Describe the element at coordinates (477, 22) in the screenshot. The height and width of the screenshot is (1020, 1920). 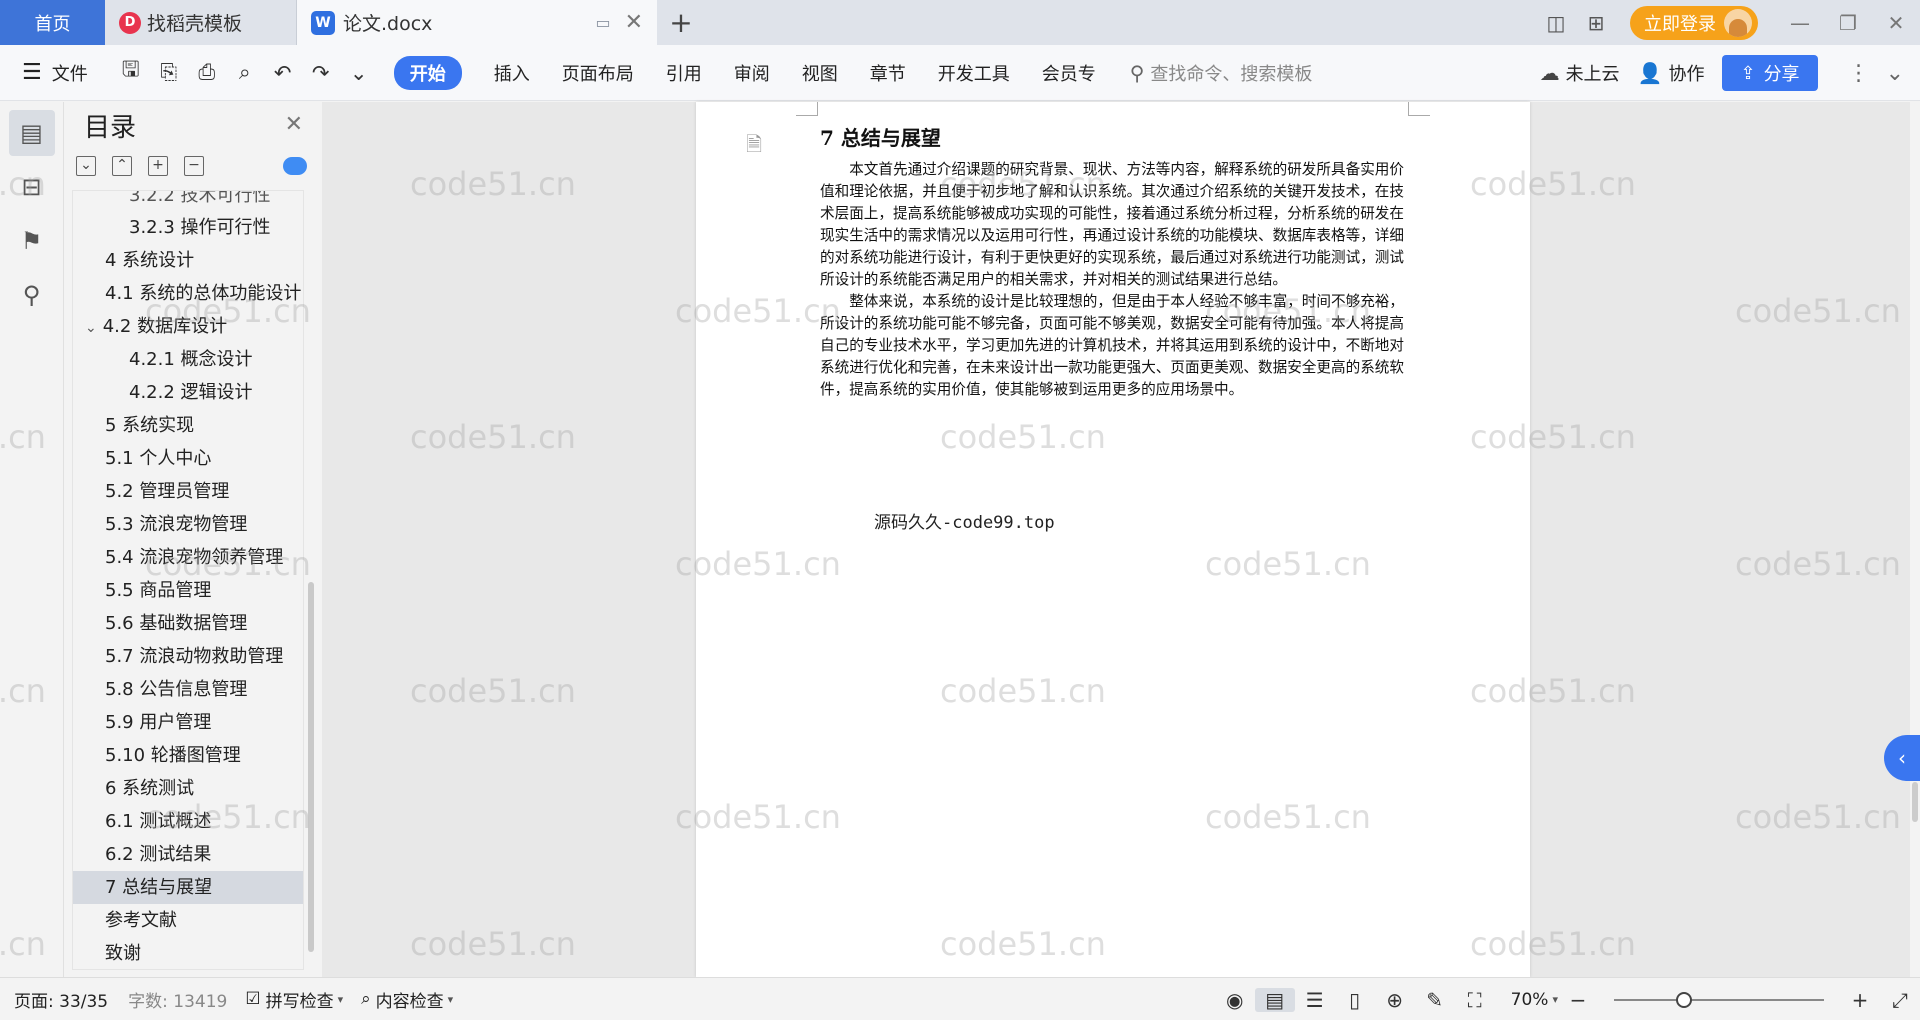
I see `tab-document: W 论文.docx ▭ ✕` at that location.